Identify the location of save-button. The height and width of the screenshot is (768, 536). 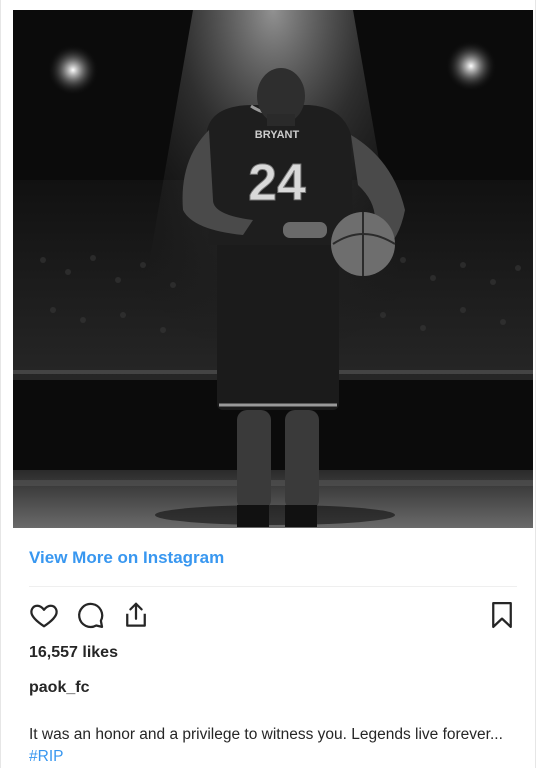
(502, 615).